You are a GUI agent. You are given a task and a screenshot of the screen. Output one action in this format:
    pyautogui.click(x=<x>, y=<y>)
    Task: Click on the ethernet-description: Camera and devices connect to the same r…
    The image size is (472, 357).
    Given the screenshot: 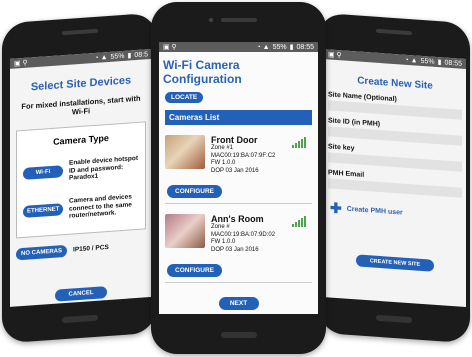 What is the action you would take?
    pyautogui.click(x=100, y=207)
    